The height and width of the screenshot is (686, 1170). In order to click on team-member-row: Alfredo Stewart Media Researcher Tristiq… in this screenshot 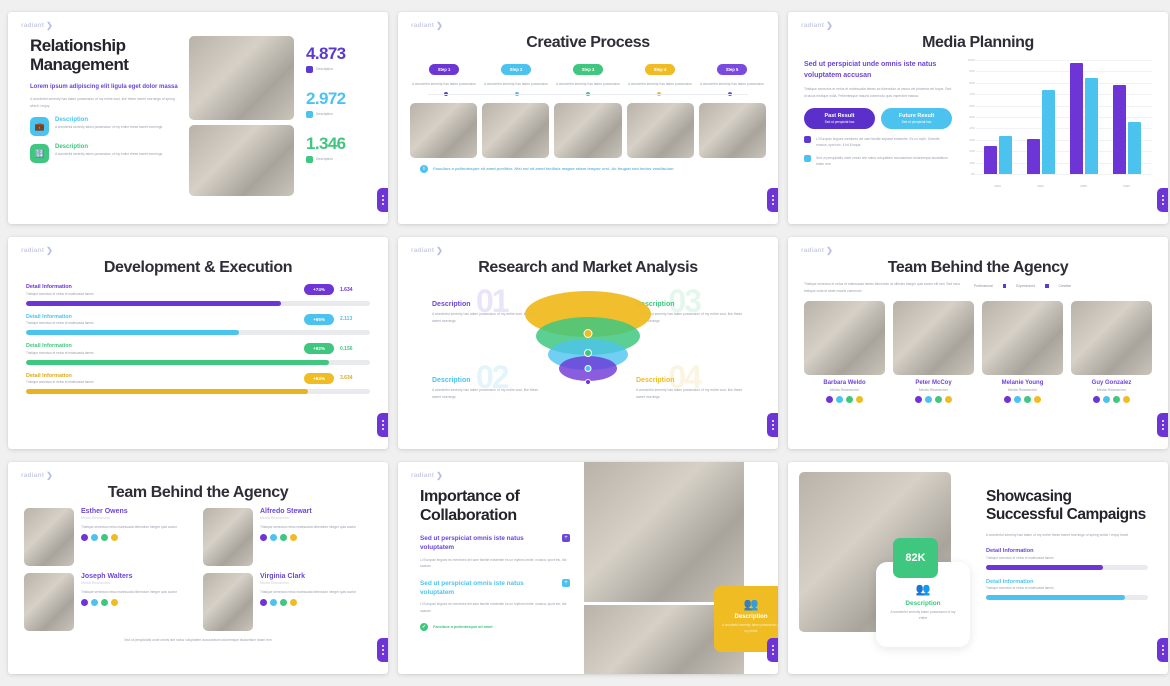, I will do `click(287, 537)`.